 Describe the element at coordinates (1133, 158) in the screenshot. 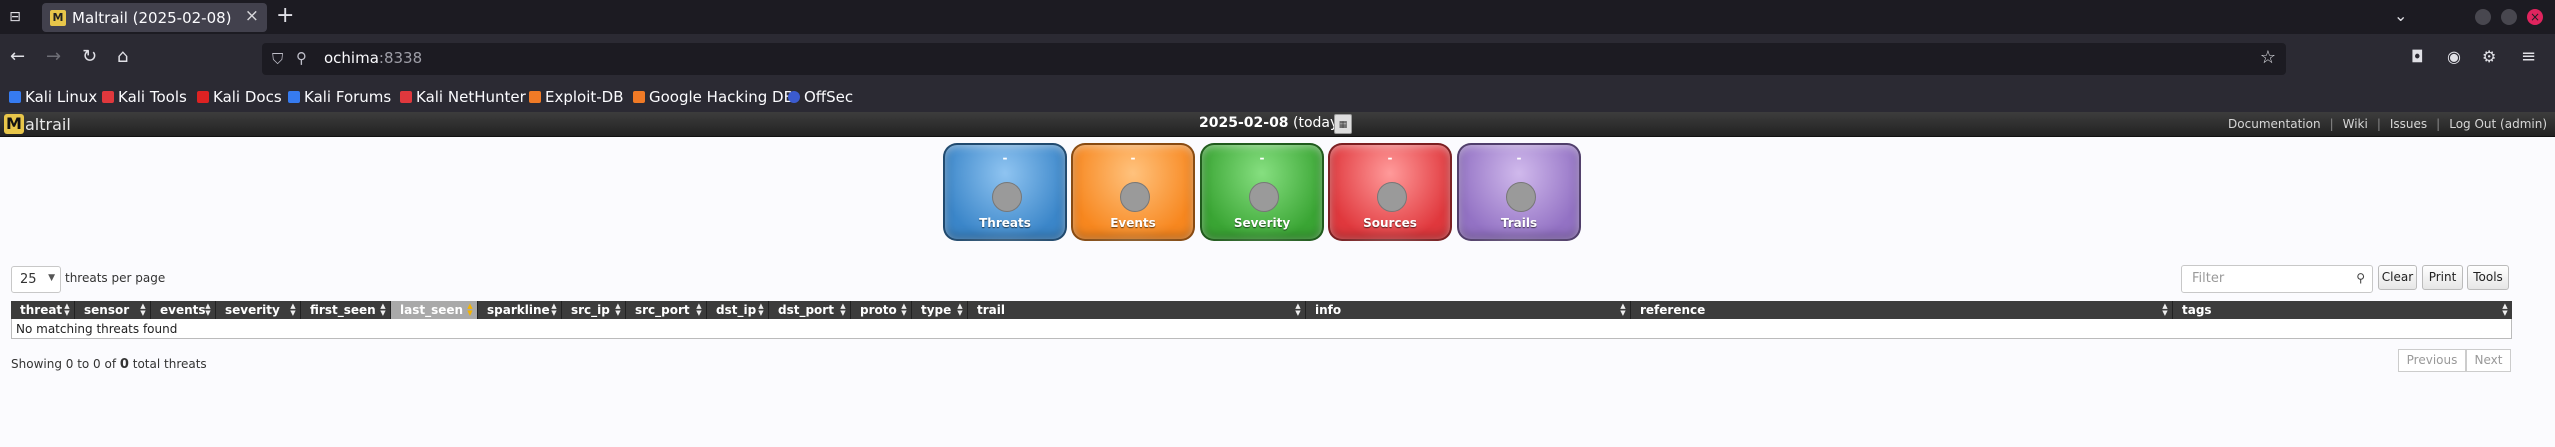

I see `events-count: -` at that location.